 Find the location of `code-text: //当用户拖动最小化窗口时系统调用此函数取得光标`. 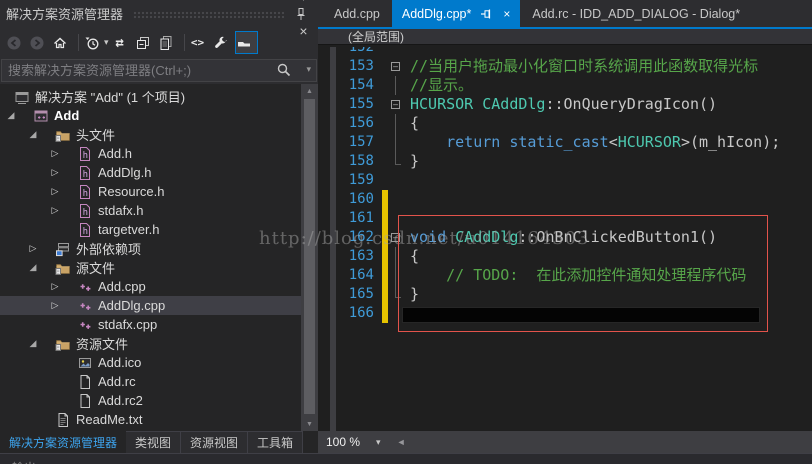

code-text: //当用户拖动最小化窗口时系统调用此函数取得光标 is located at coordinates (584, 66).